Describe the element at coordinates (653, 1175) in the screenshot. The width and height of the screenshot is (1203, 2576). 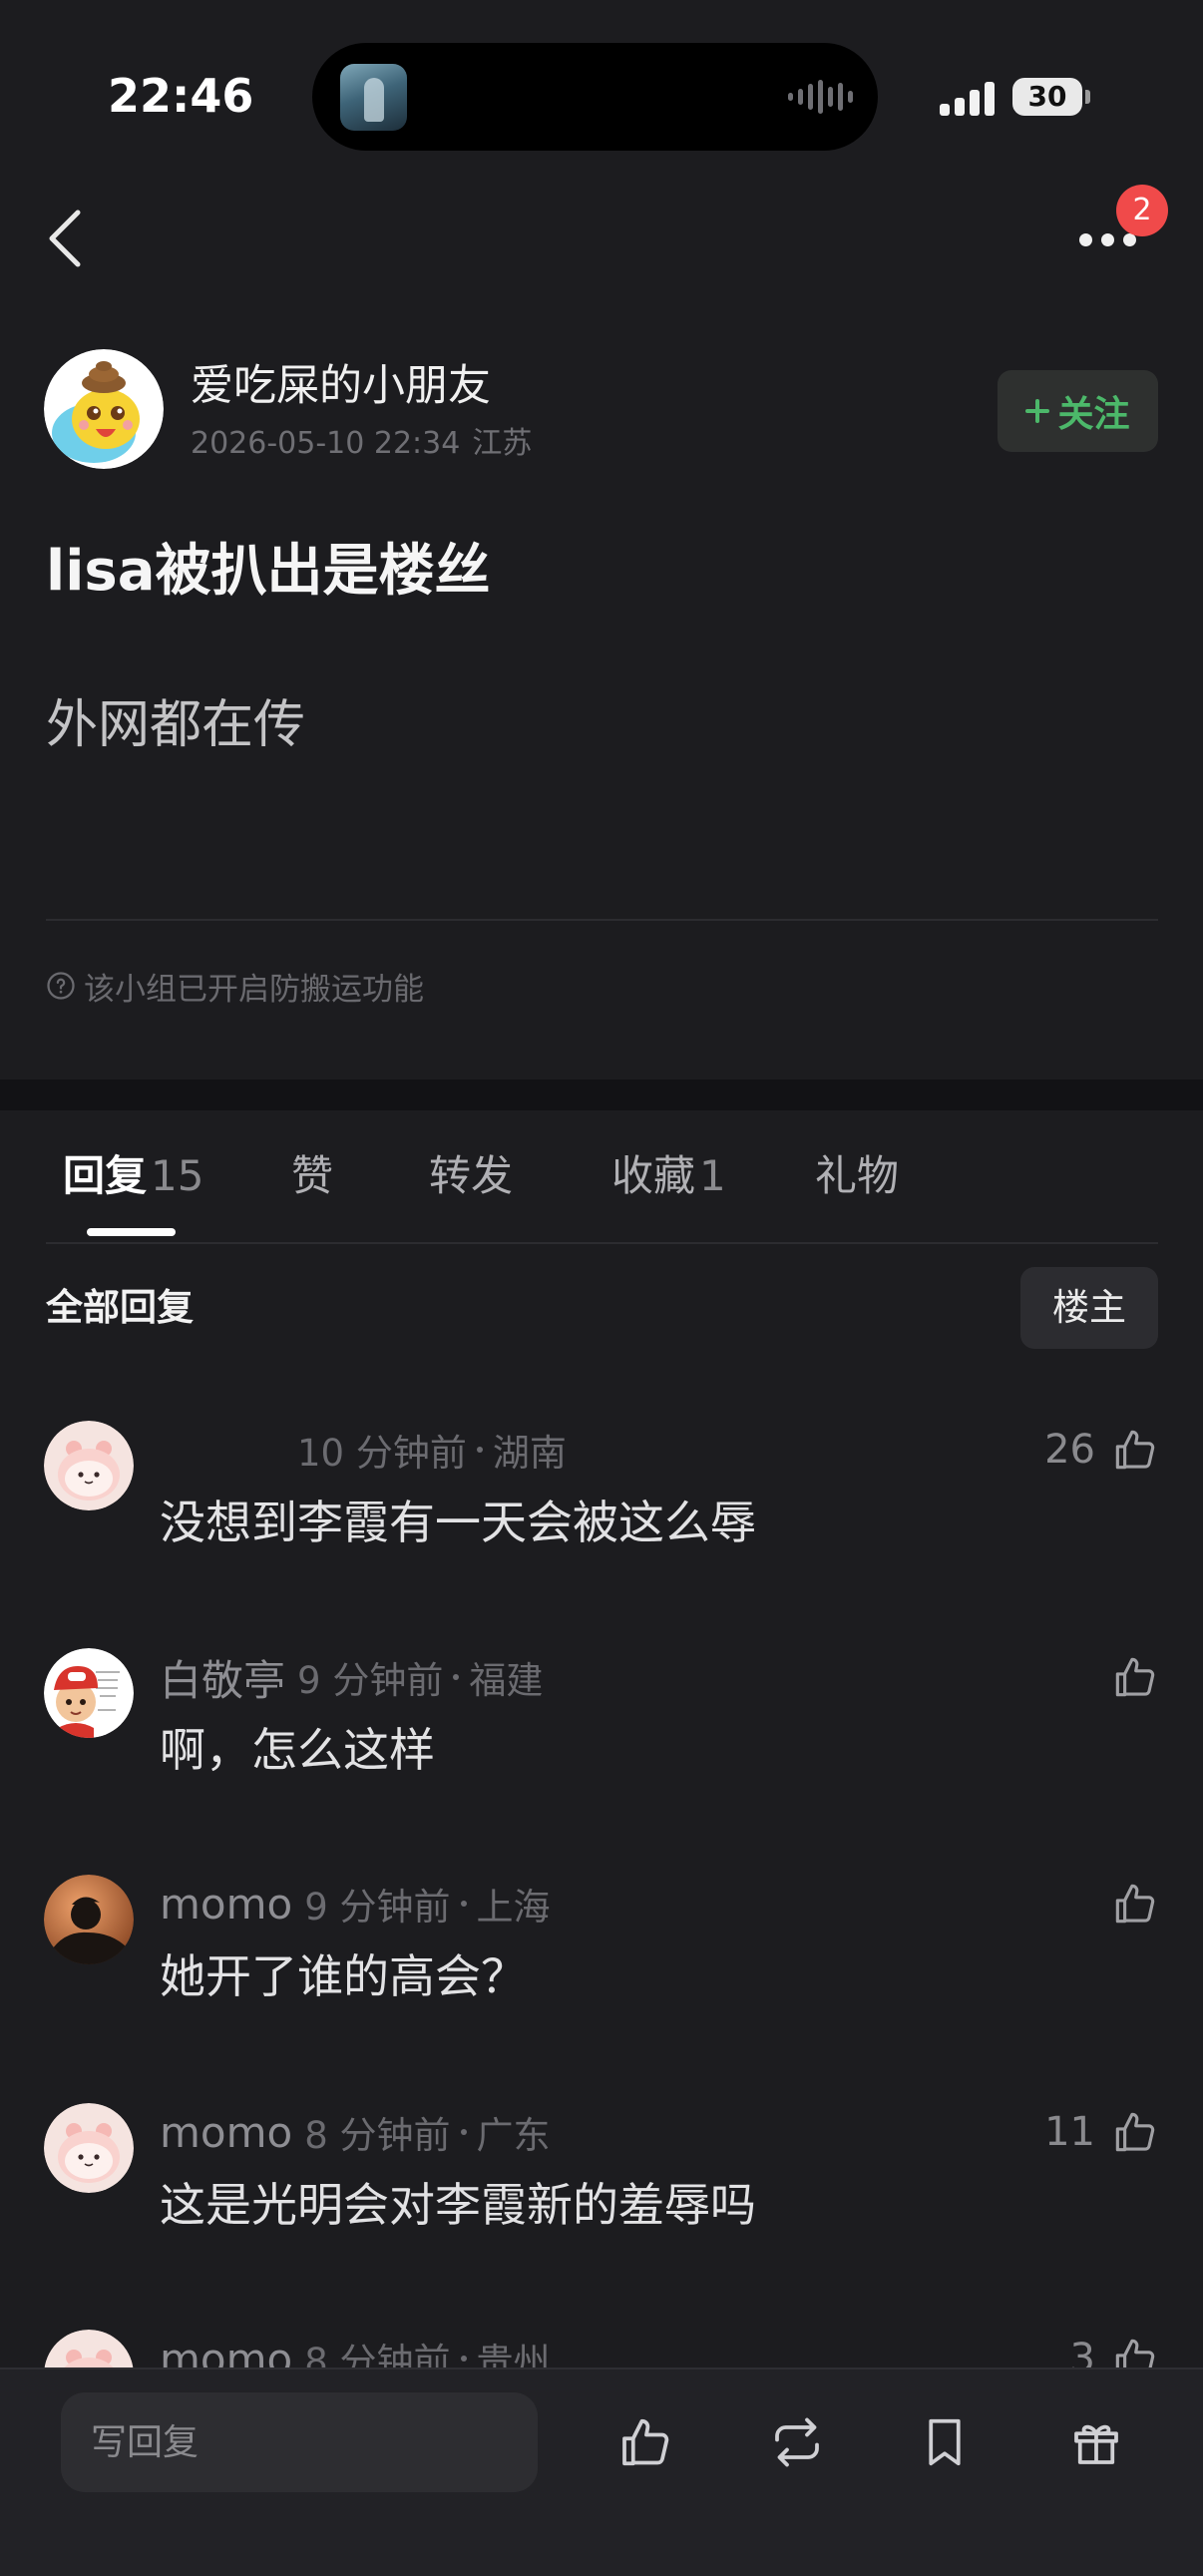
I see `tab-label: 收藏` at that location.